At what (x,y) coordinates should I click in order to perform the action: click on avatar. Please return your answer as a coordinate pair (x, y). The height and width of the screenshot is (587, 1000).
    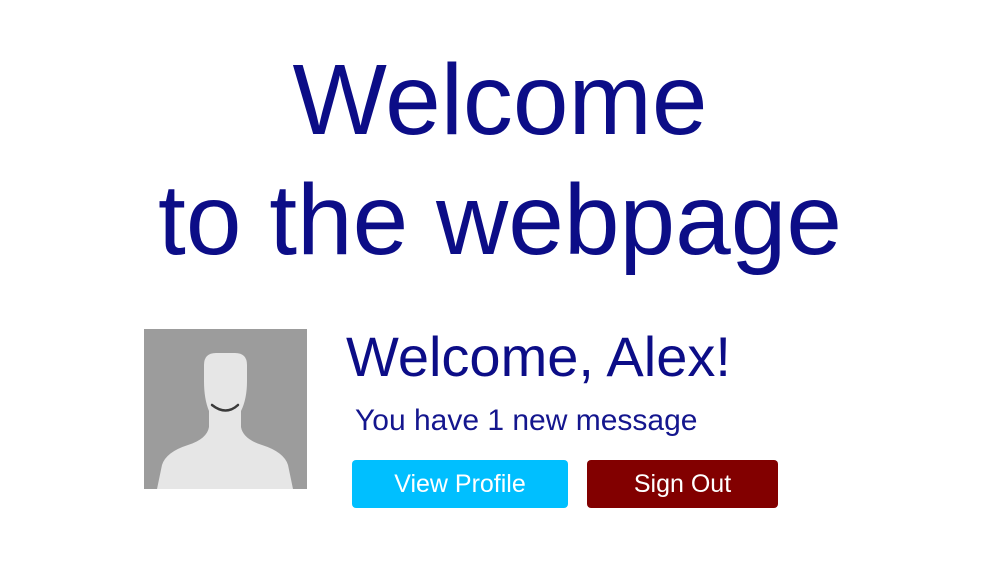
    Looking at the image, I should click on (225, 409).